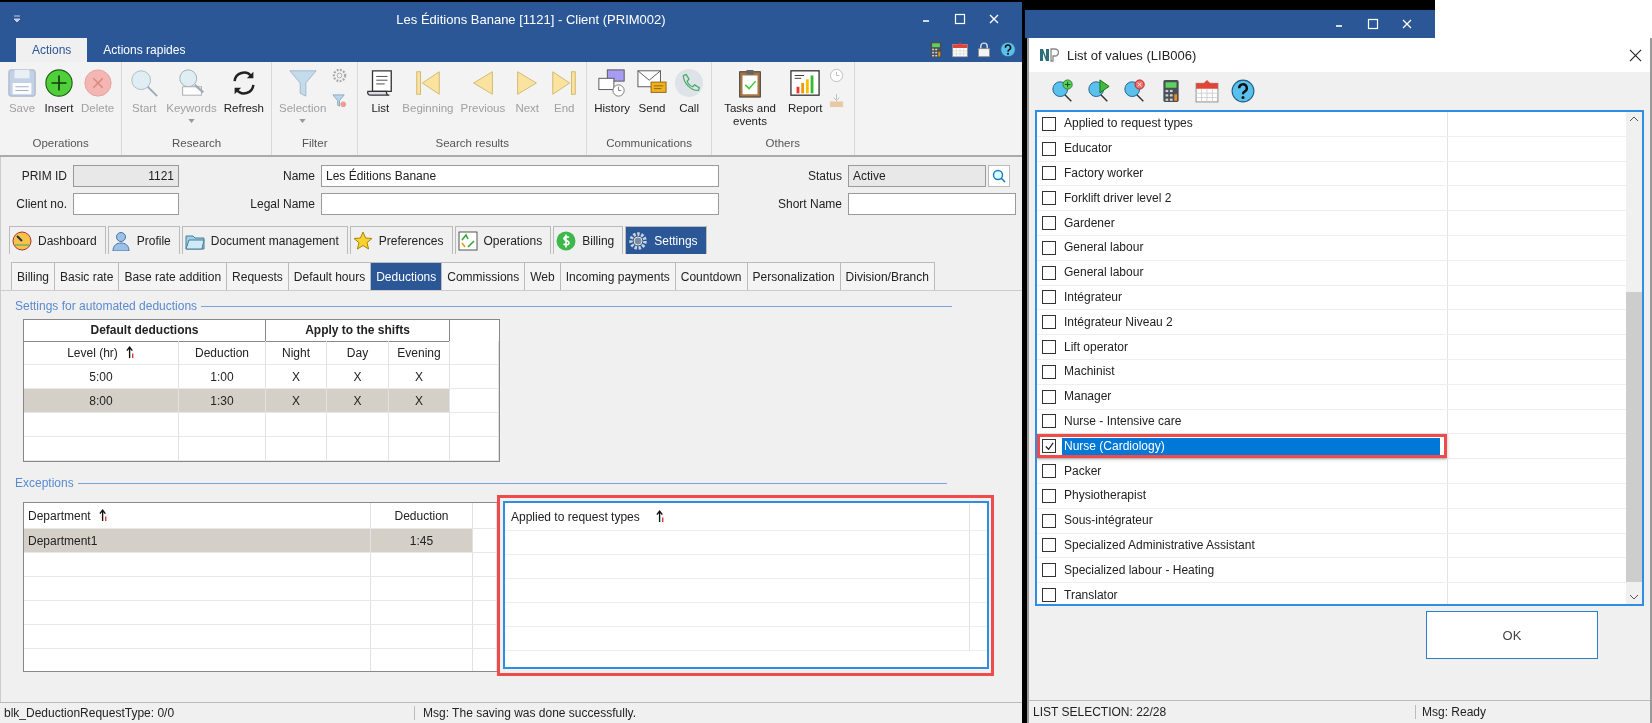 Image resolution: width=1652 pixels, height=723 pixels. What do you see at coordinates (750, 98) in the screenshot?
I see `ribbon-button: Tasks and events` at bounding box center [750, 98].